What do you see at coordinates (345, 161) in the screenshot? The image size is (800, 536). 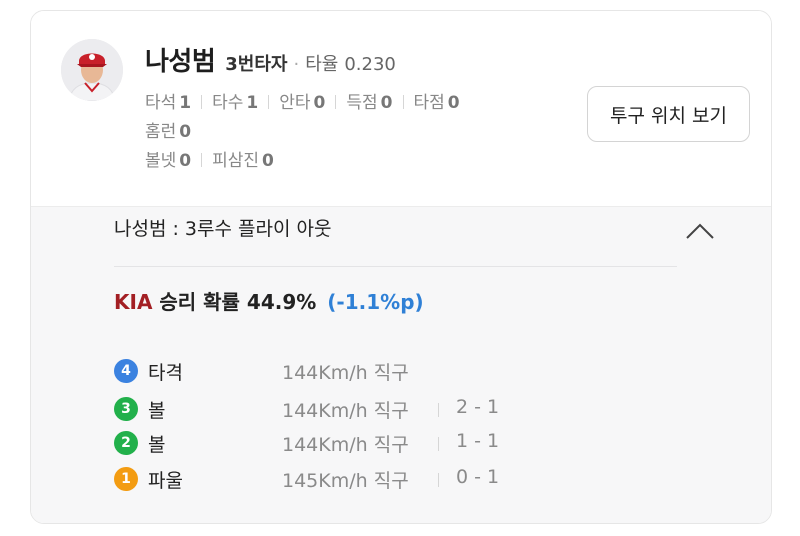 I see `stats-line: 볼넷 0 피삼진 0` at bounding box center [345, 161].